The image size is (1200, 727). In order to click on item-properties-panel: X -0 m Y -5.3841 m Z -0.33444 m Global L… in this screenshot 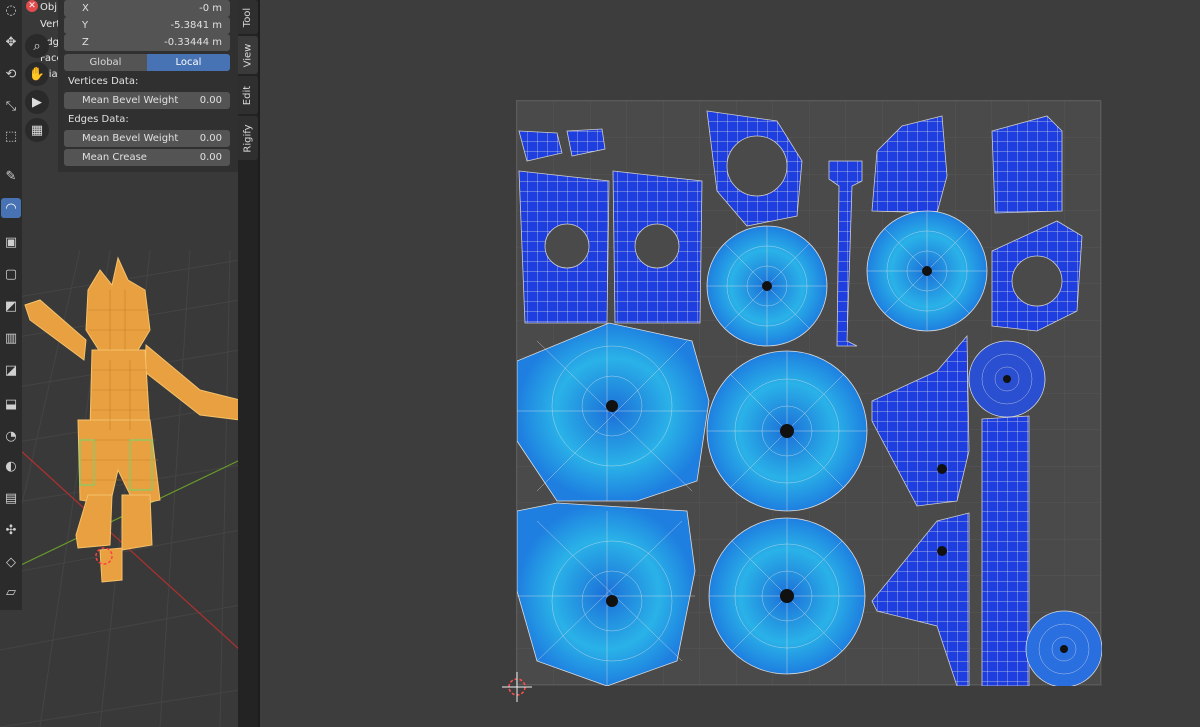, I will do `click(148, 86)`.